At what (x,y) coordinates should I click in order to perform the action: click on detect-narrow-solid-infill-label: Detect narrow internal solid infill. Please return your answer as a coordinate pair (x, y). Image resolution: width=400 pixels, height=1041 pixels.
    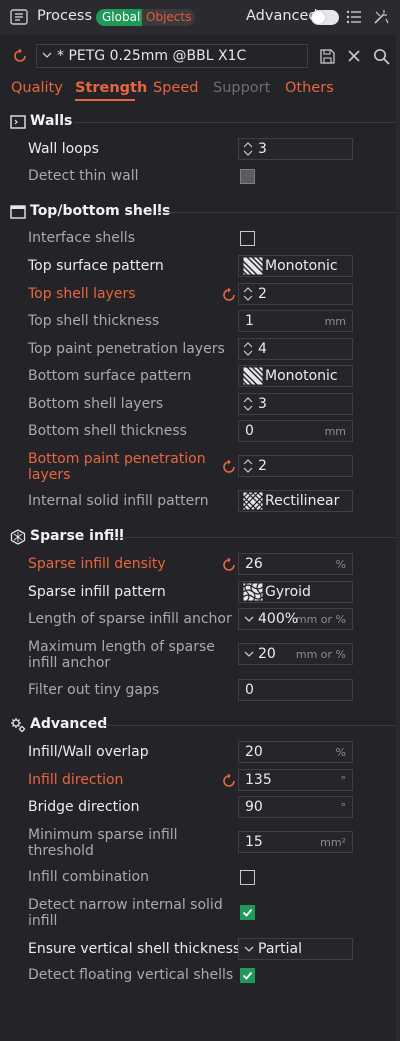
    Looking at the image, I should click on (125, 913).